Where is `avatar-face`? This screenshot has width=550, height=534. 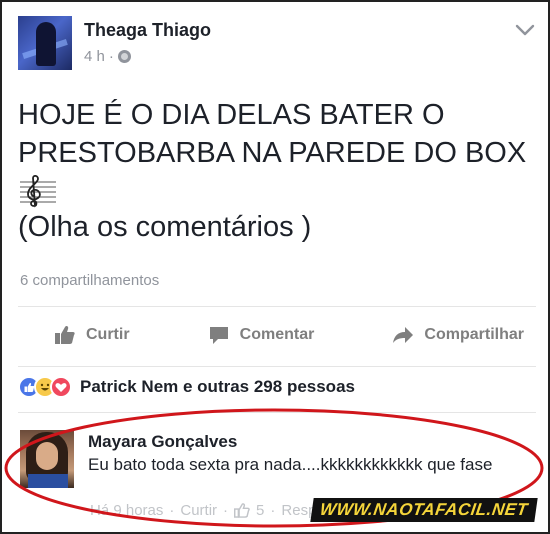
avatar-face is located at coordinates (47, 456).